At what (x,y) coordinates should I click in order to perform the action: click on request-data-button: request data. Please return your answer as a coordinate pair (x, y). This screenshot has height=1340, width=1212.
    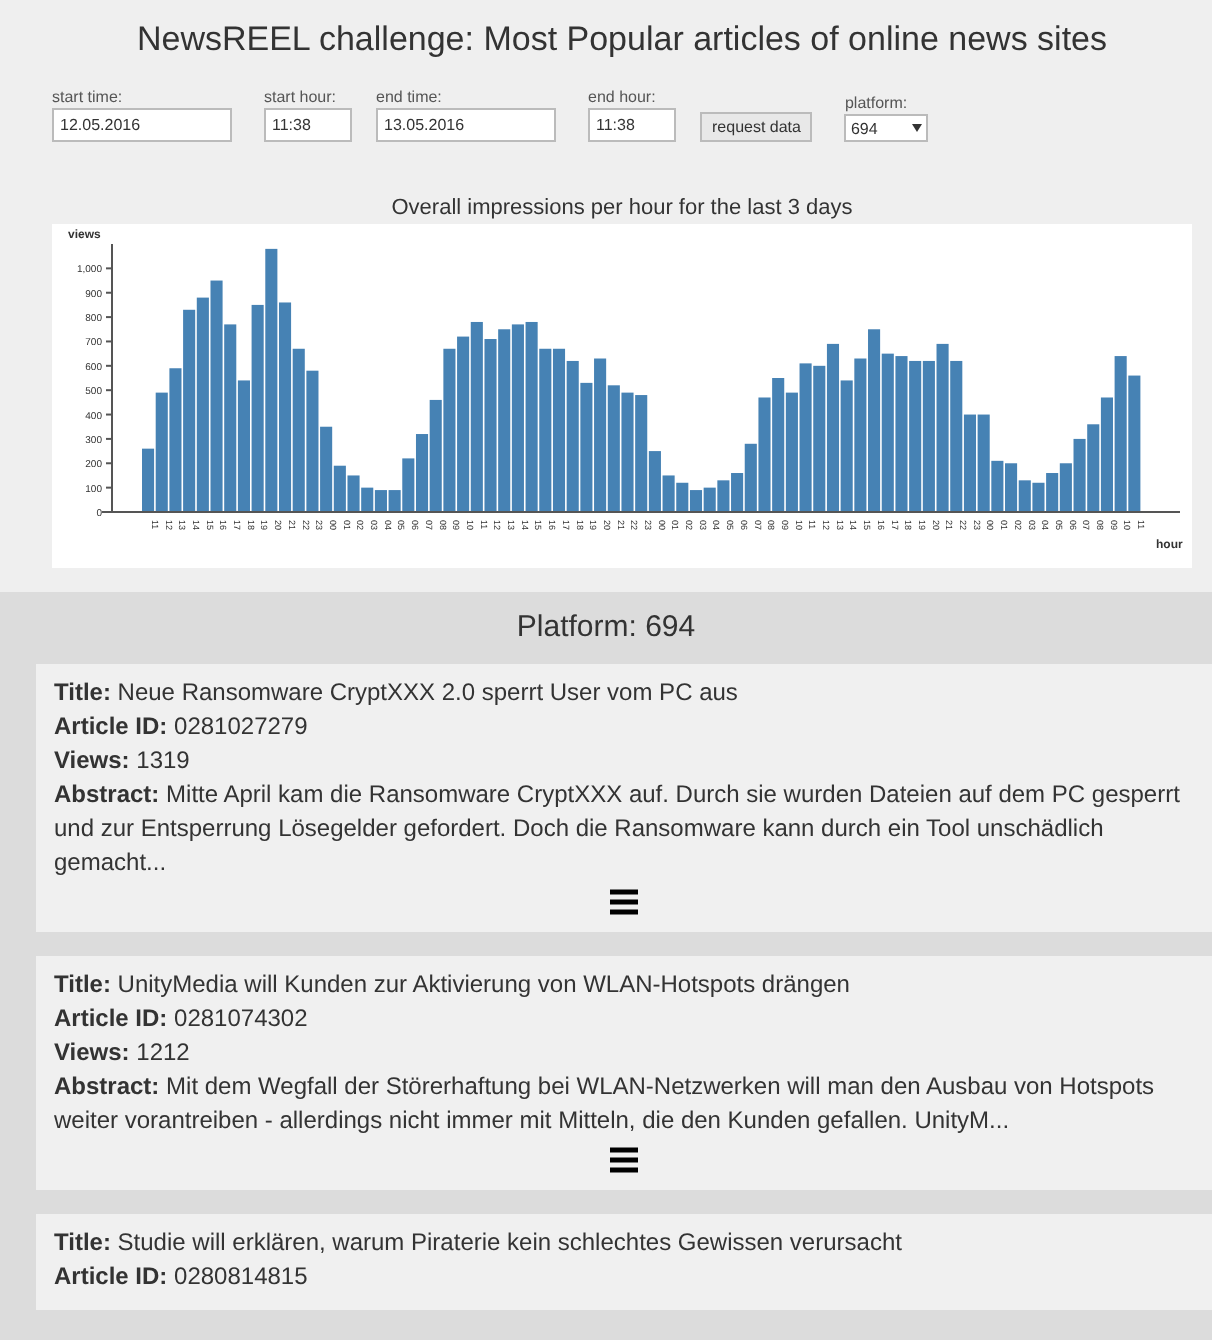
    Looking at the image, I should click on (756, 127).